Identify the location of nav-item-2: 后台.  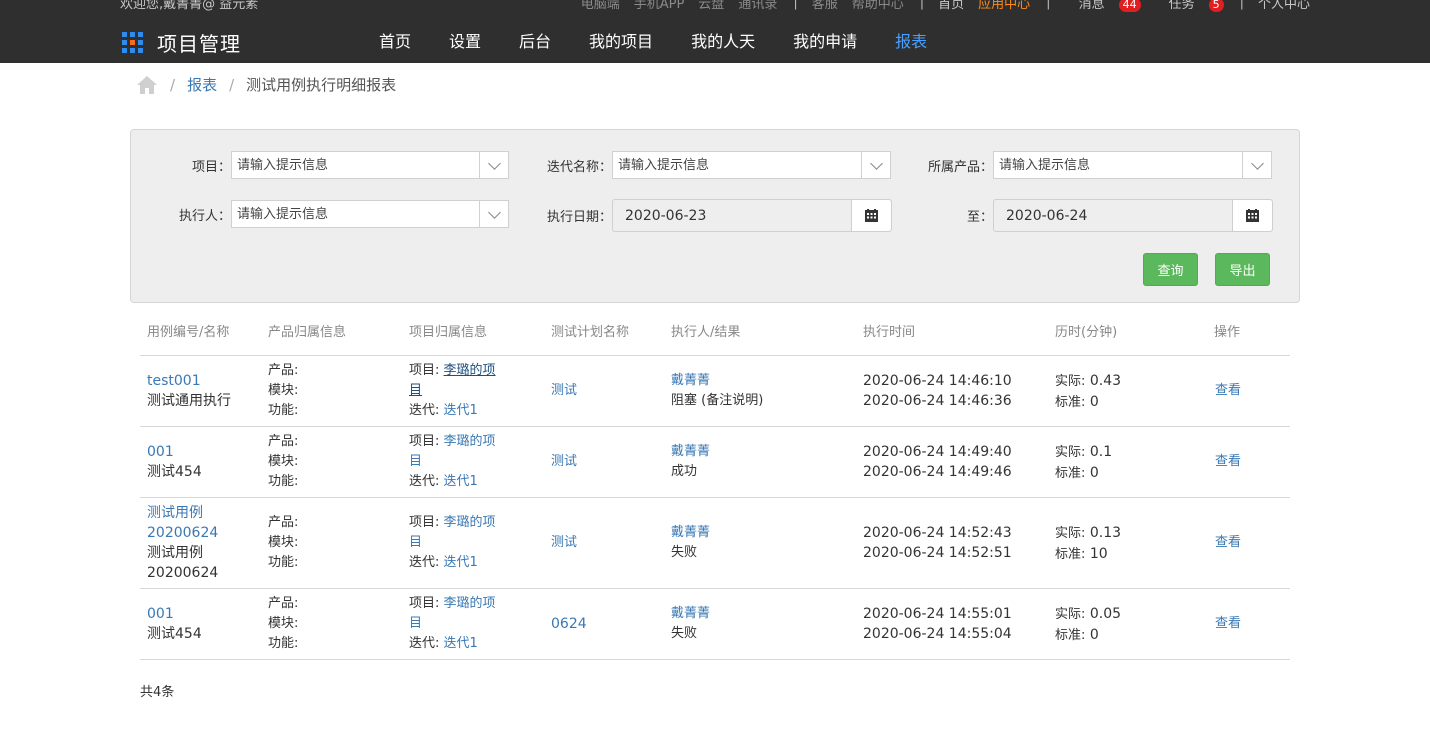
(535, 42).